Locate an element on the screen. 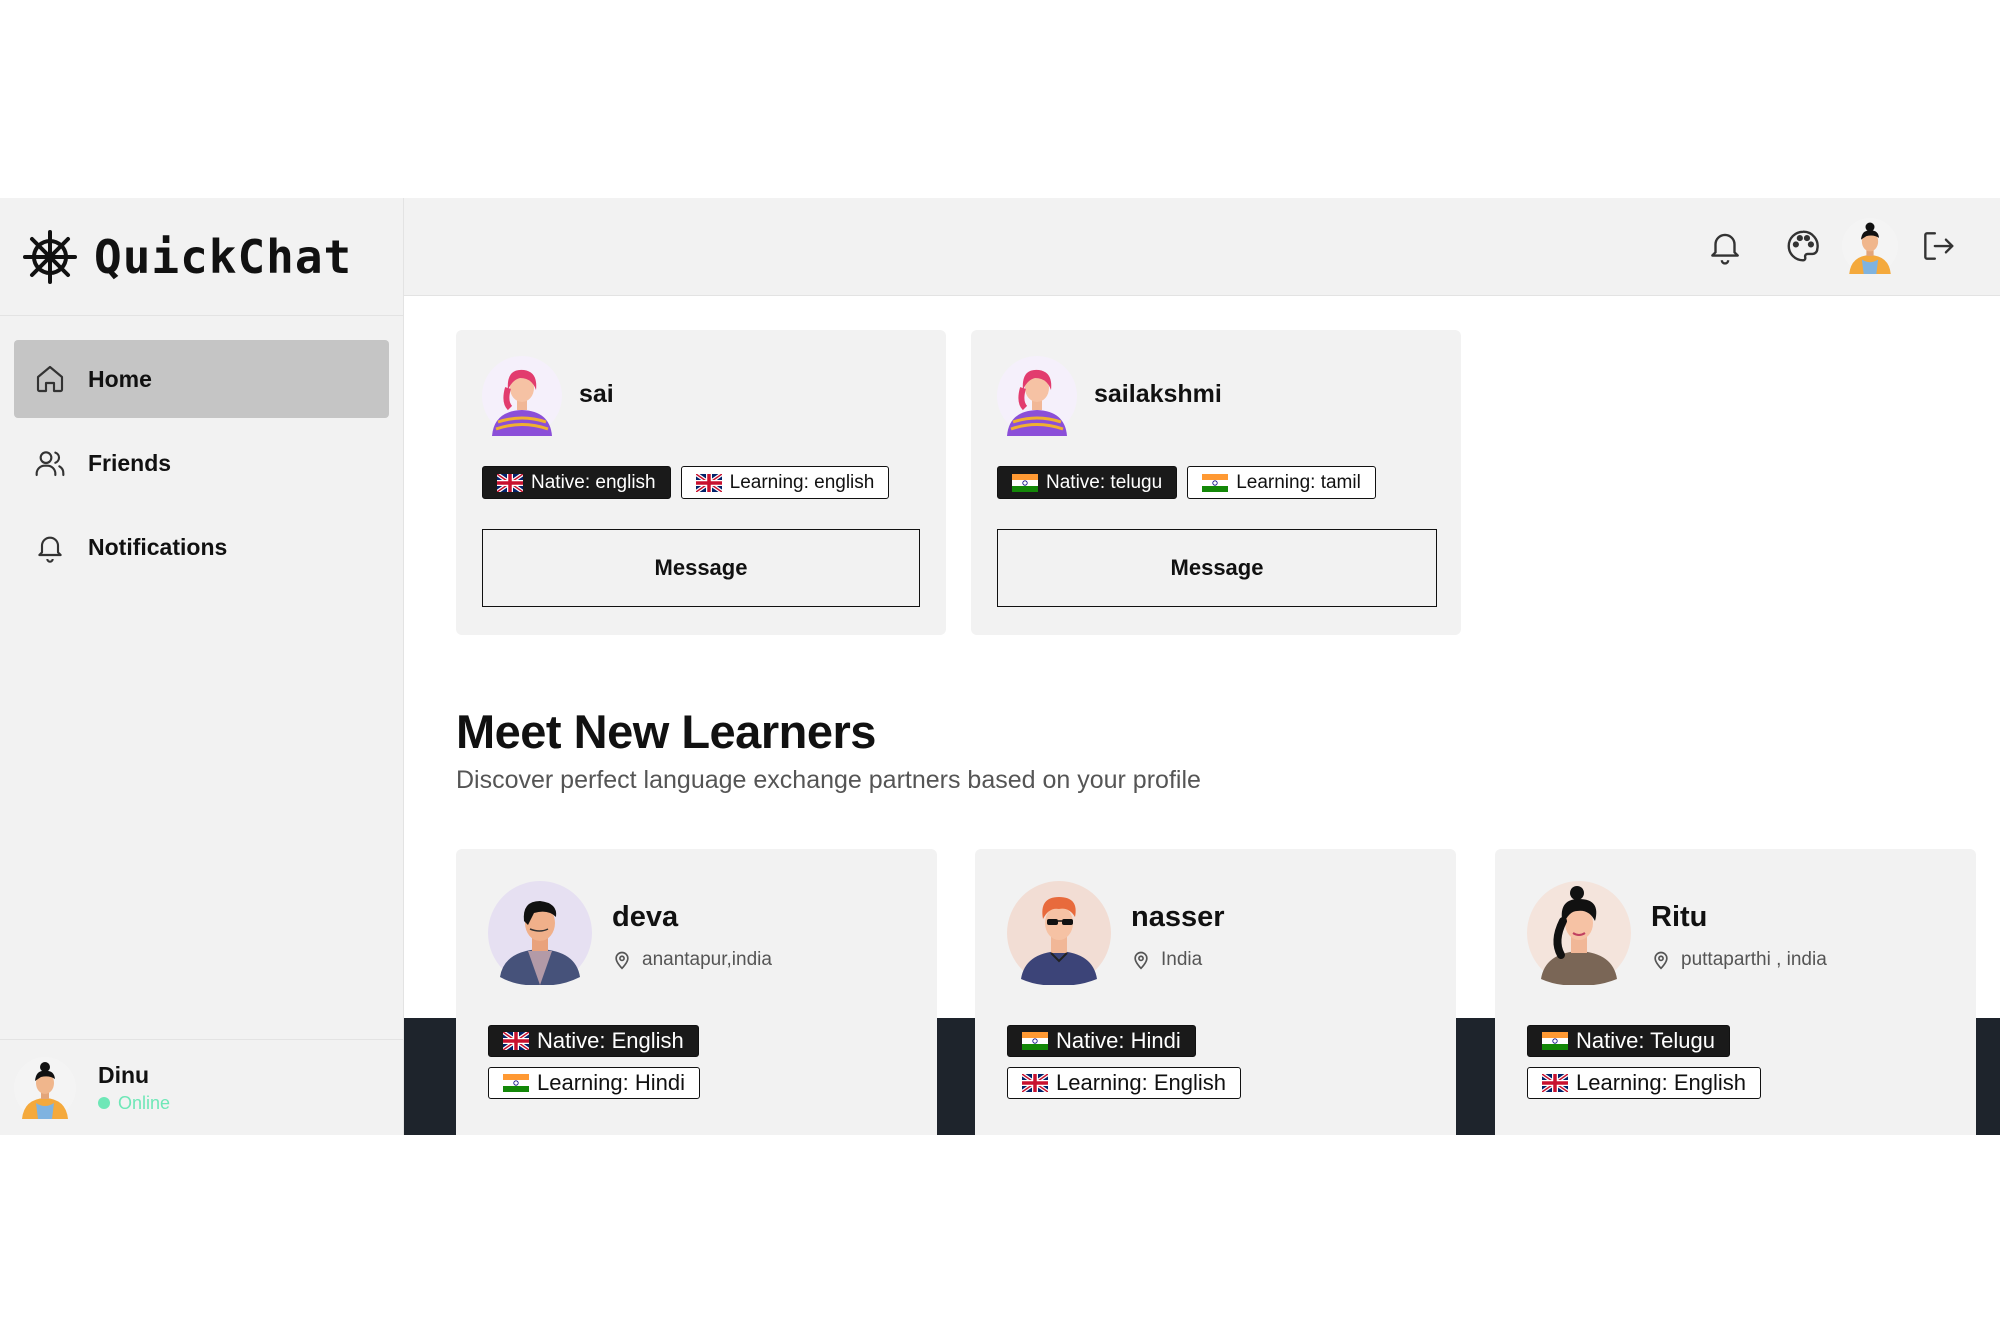  brand-name: QuickChat is located at coordinates (223, 256).